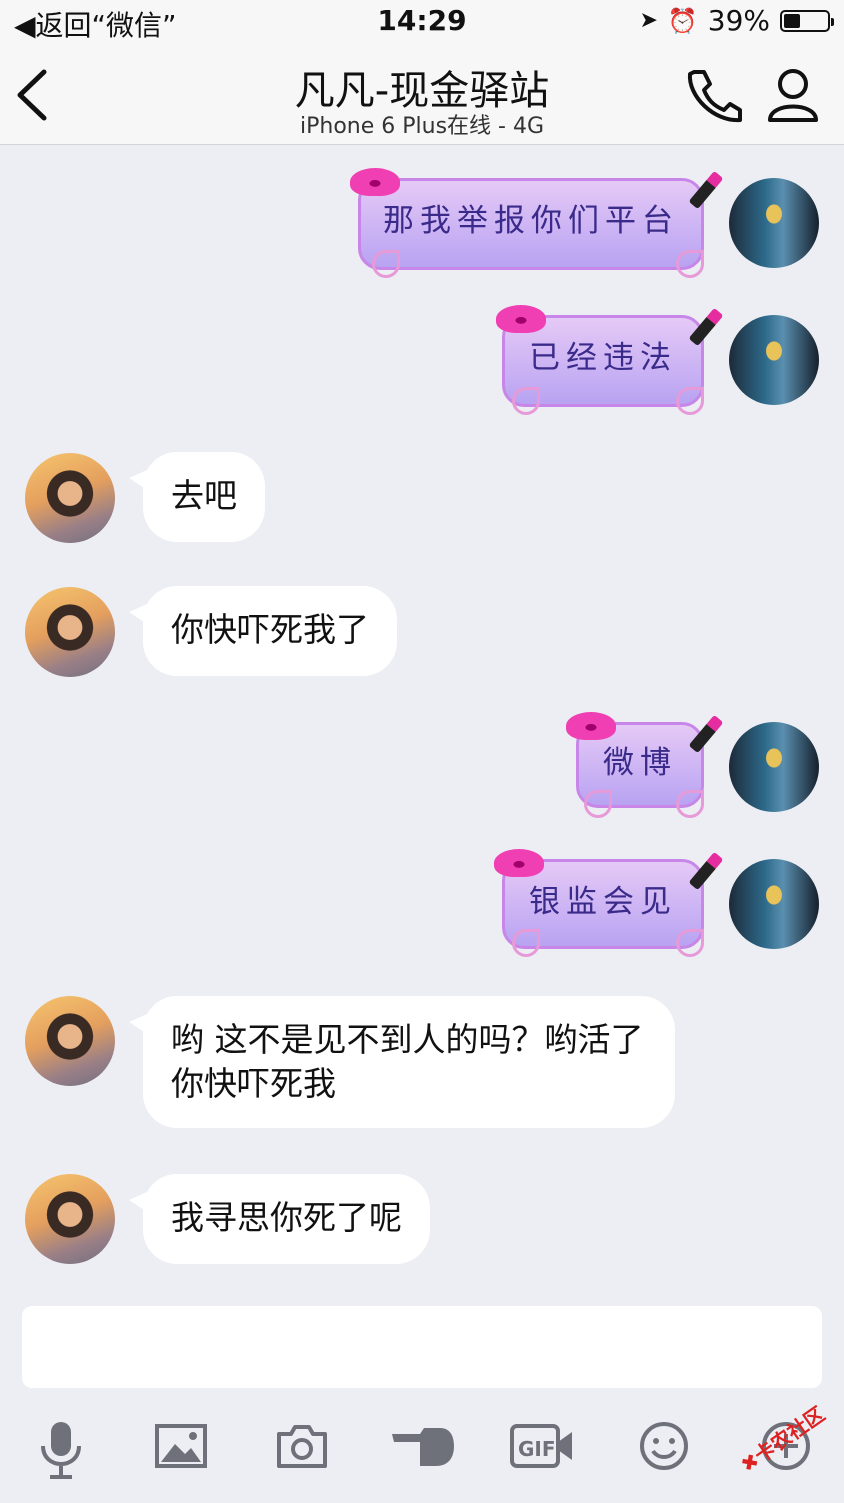  I want to click on contact-message-bubble: 你快吓死我了, so click(263, 631).